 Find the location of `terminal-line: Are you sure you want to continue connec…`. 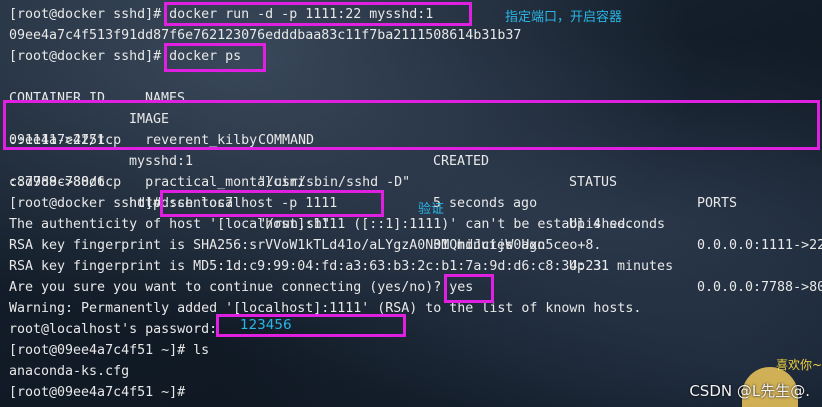

terminal-line: Are you sure you want to continue connec… is located at coordinates (241, 287).